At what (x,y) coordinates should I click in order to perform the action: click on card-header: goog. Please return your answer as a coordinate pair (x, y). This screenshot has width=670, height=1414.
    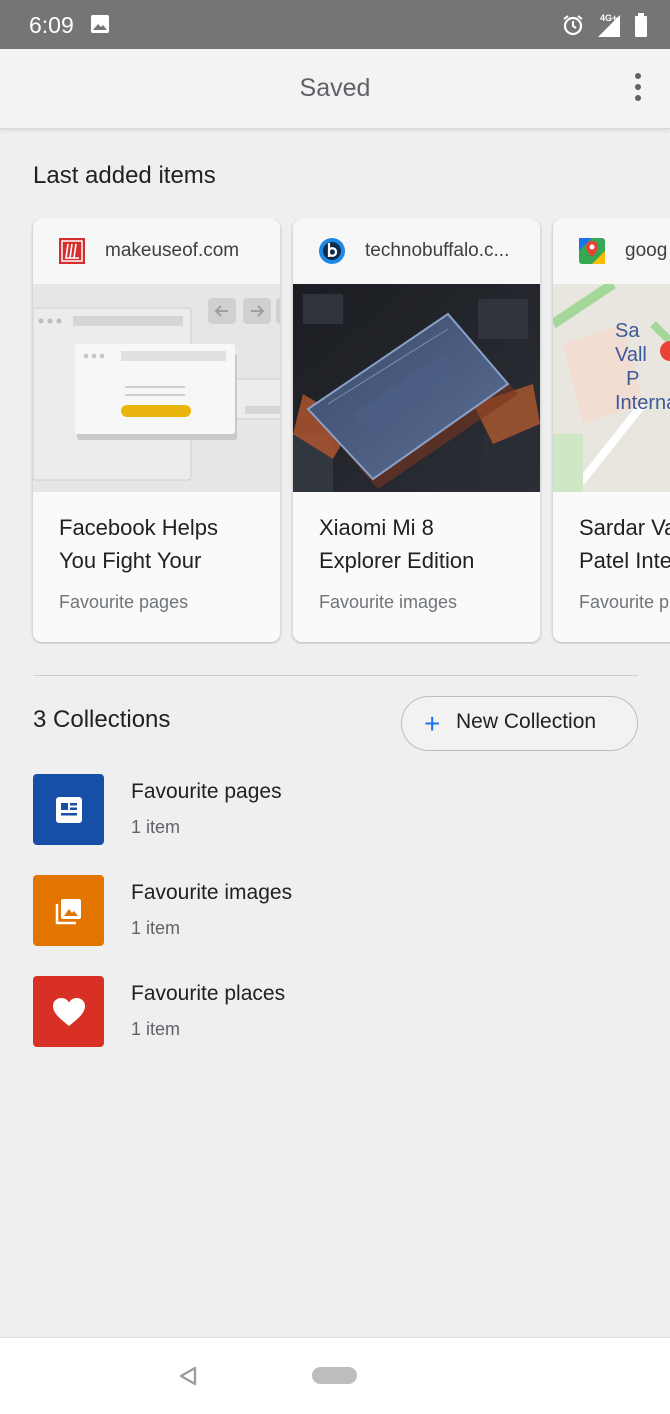
    Looking at the image, I should click on (611, 251).